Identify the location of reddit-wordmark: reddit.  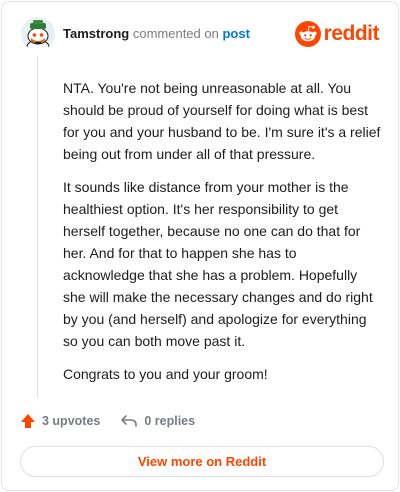
(351, 33).